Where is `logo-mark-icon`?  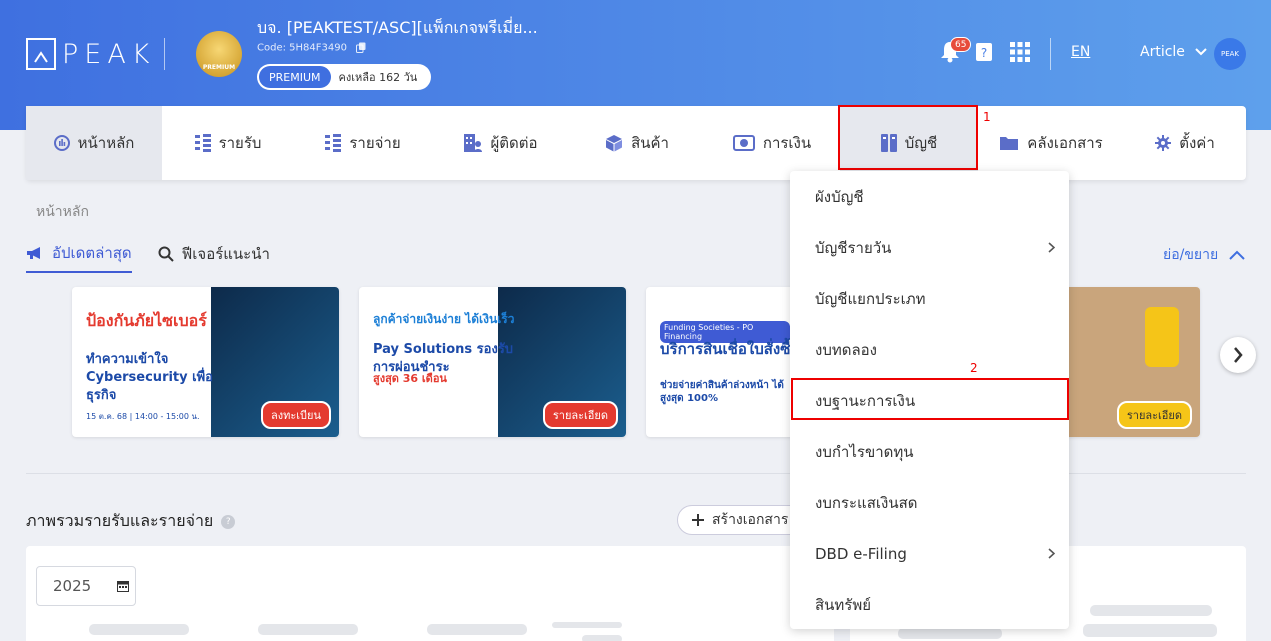
logo-mark-icon is located at coordinates (41, 54).